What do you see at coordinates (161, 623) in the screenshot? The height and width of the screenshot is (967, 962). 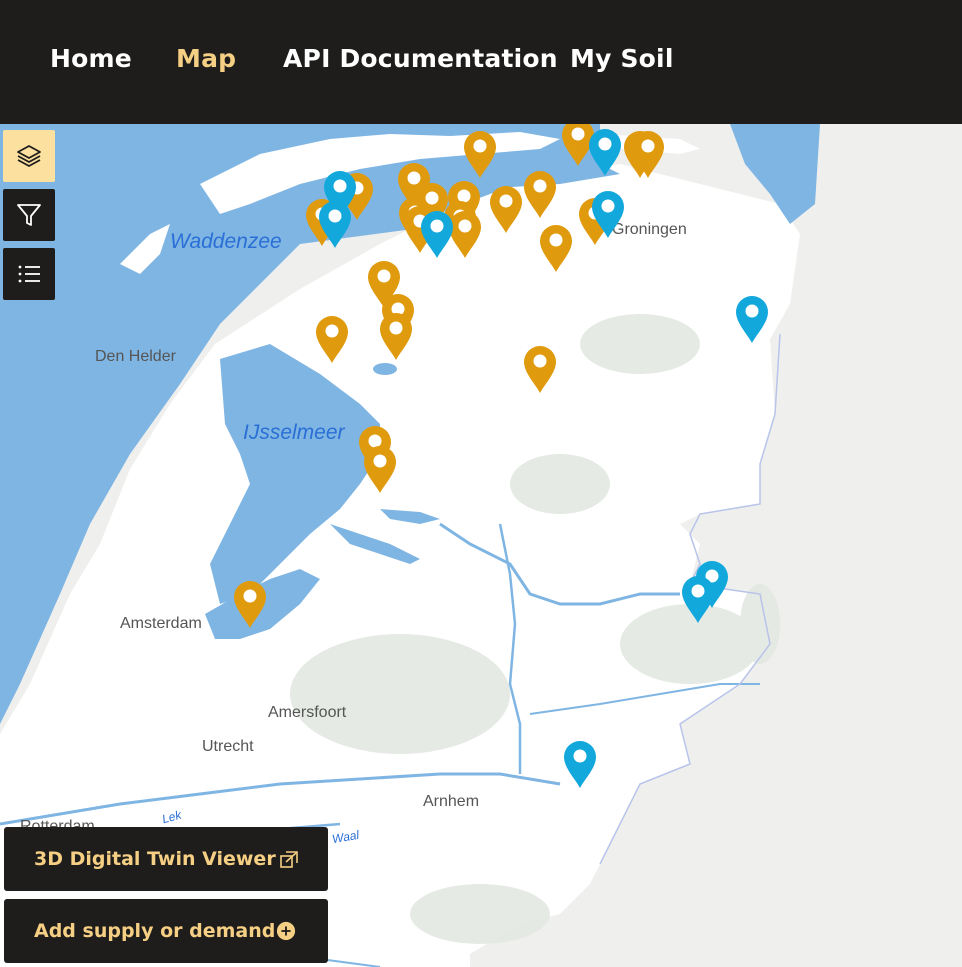 I see `label-amsterdam: Amsterdam` at bounding box center [161, 623].